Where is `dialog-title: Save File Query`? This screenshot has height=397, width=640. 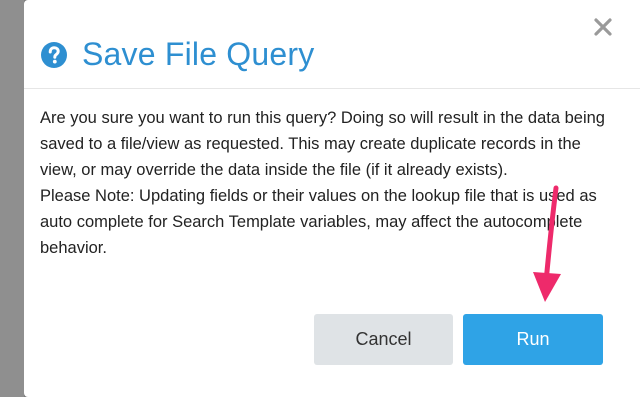
dialog-title: Save File Query is located at coordinates (198, 54).